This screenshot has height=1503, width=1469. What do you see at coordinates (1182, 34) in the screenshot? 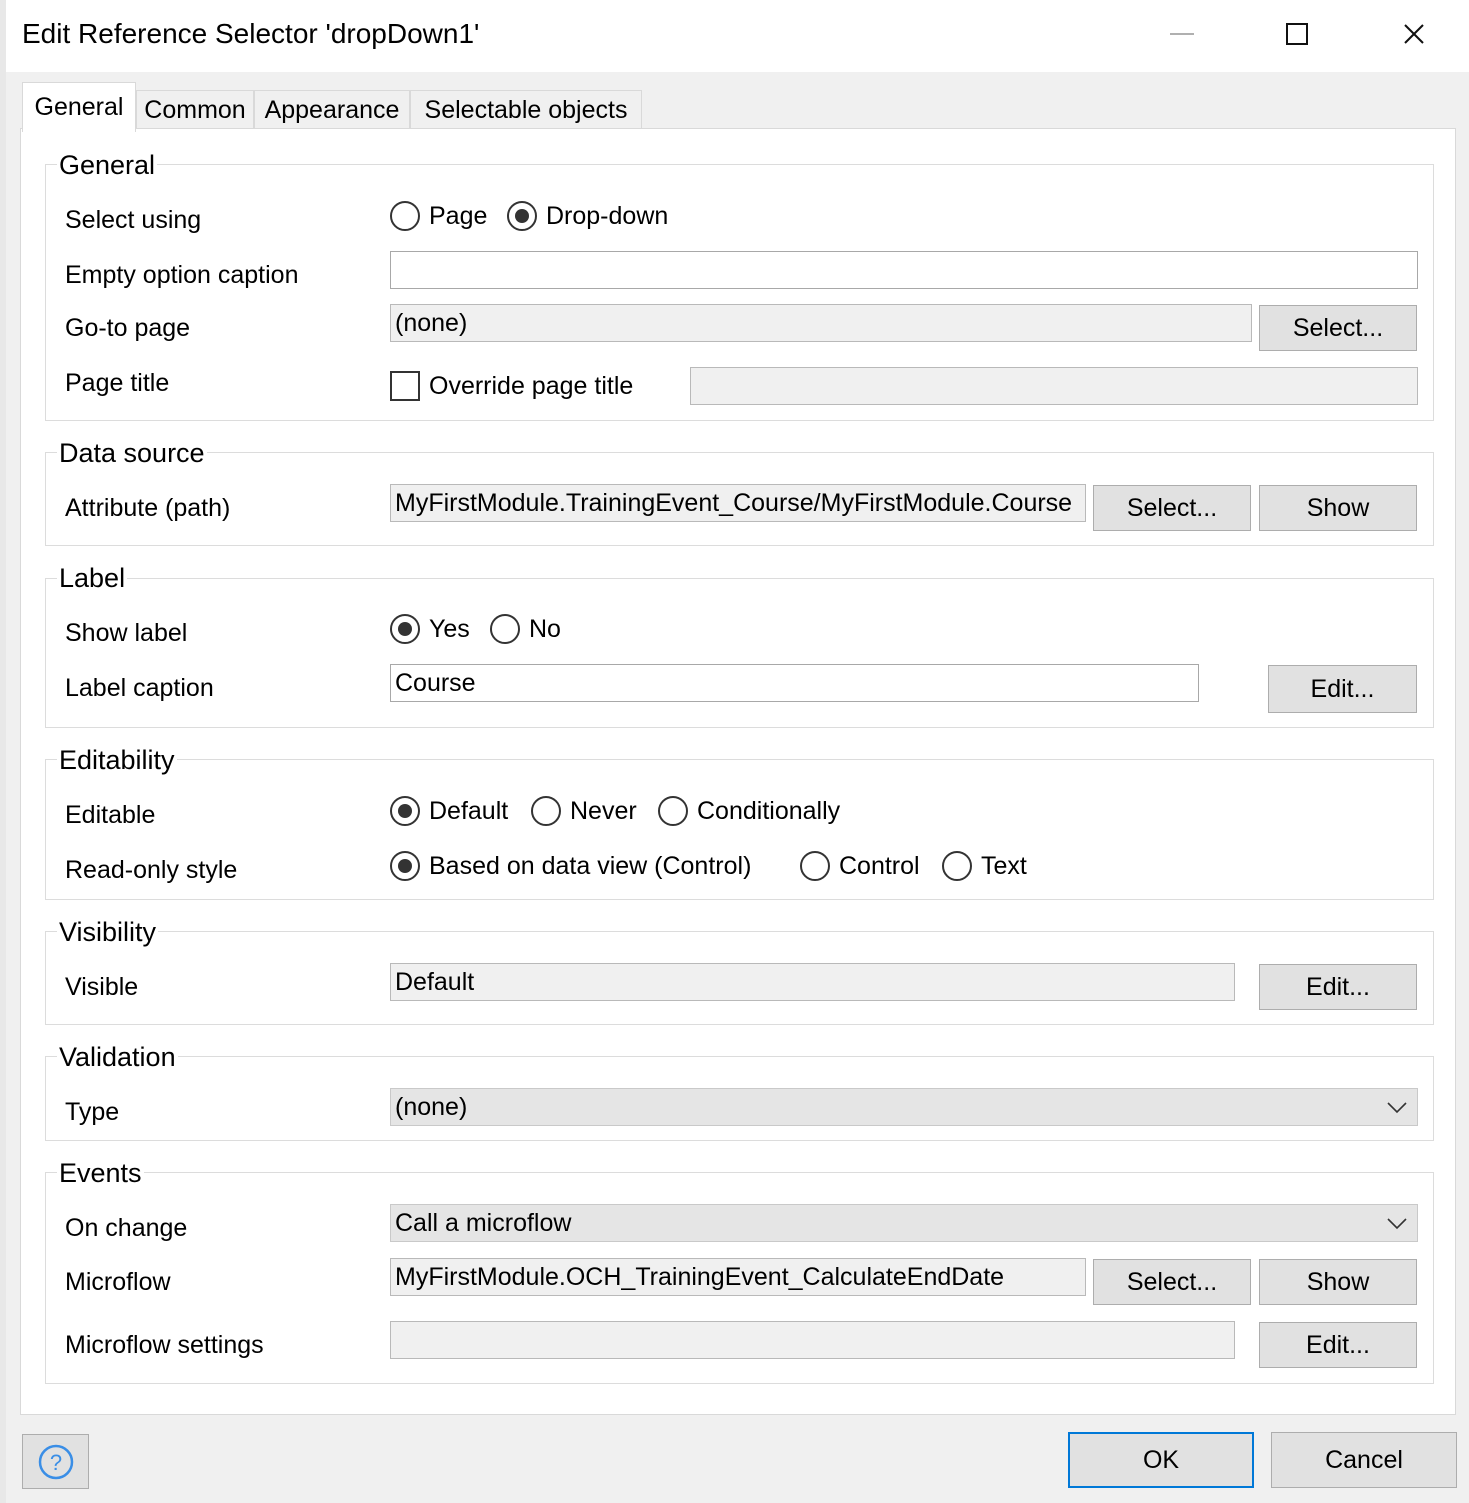
I see `minimize-icon` at bounding box center [1182, 34].